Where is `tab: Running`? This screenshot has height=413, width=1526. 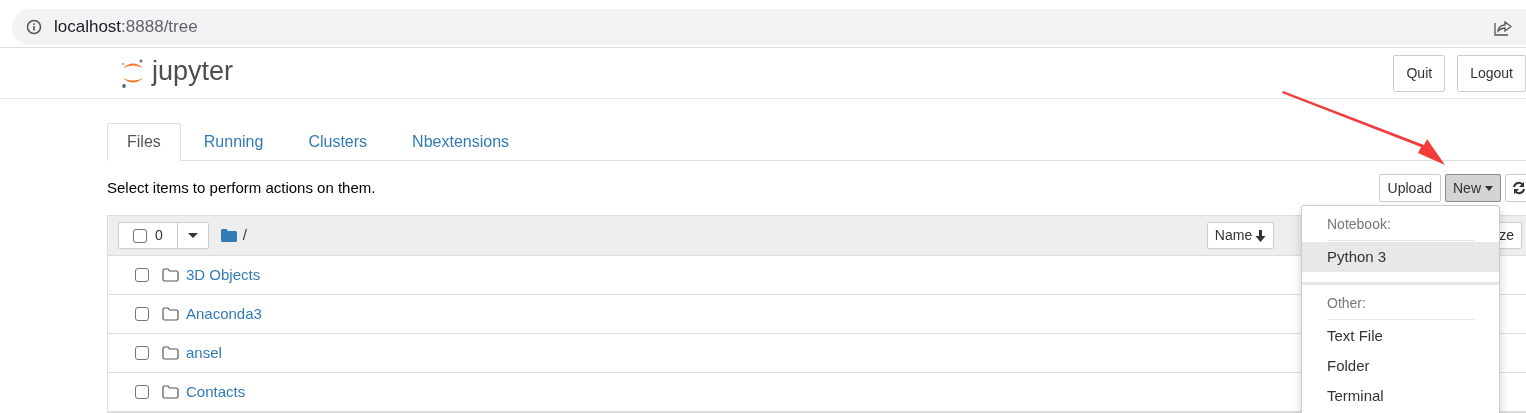 tab: Running is located at coordinates (233, 142).